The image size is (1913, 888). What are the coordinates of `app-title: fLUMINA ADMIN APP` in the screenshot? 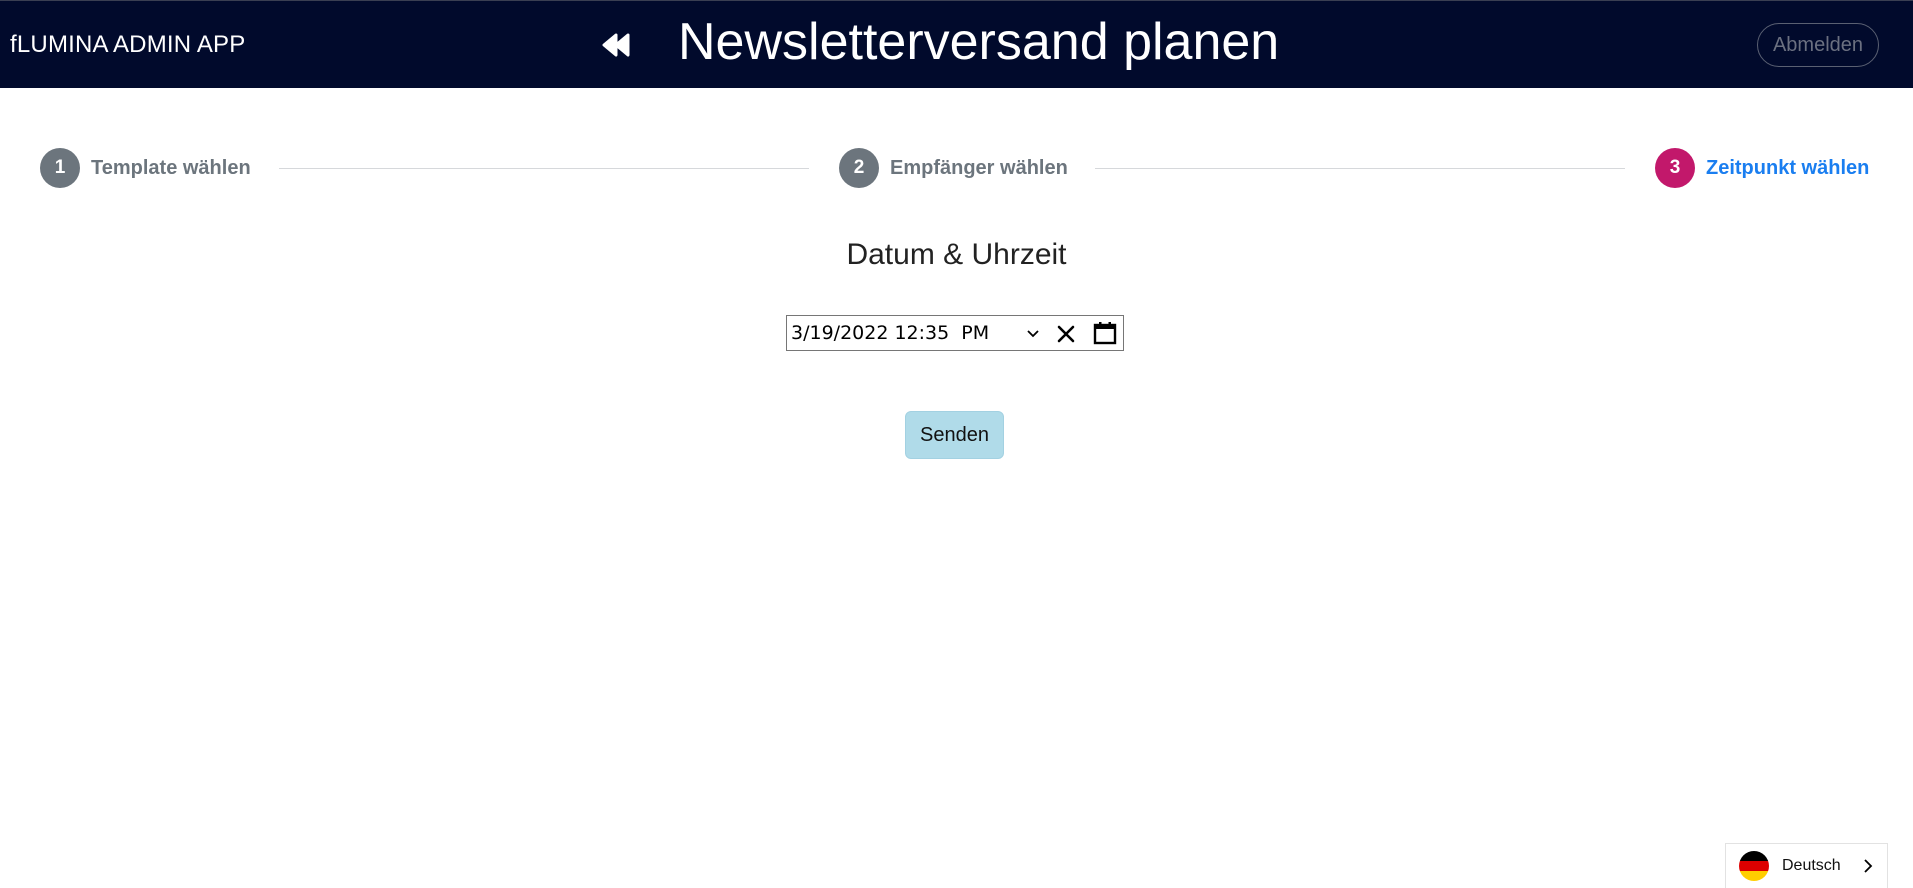 It's located at (128, 44).